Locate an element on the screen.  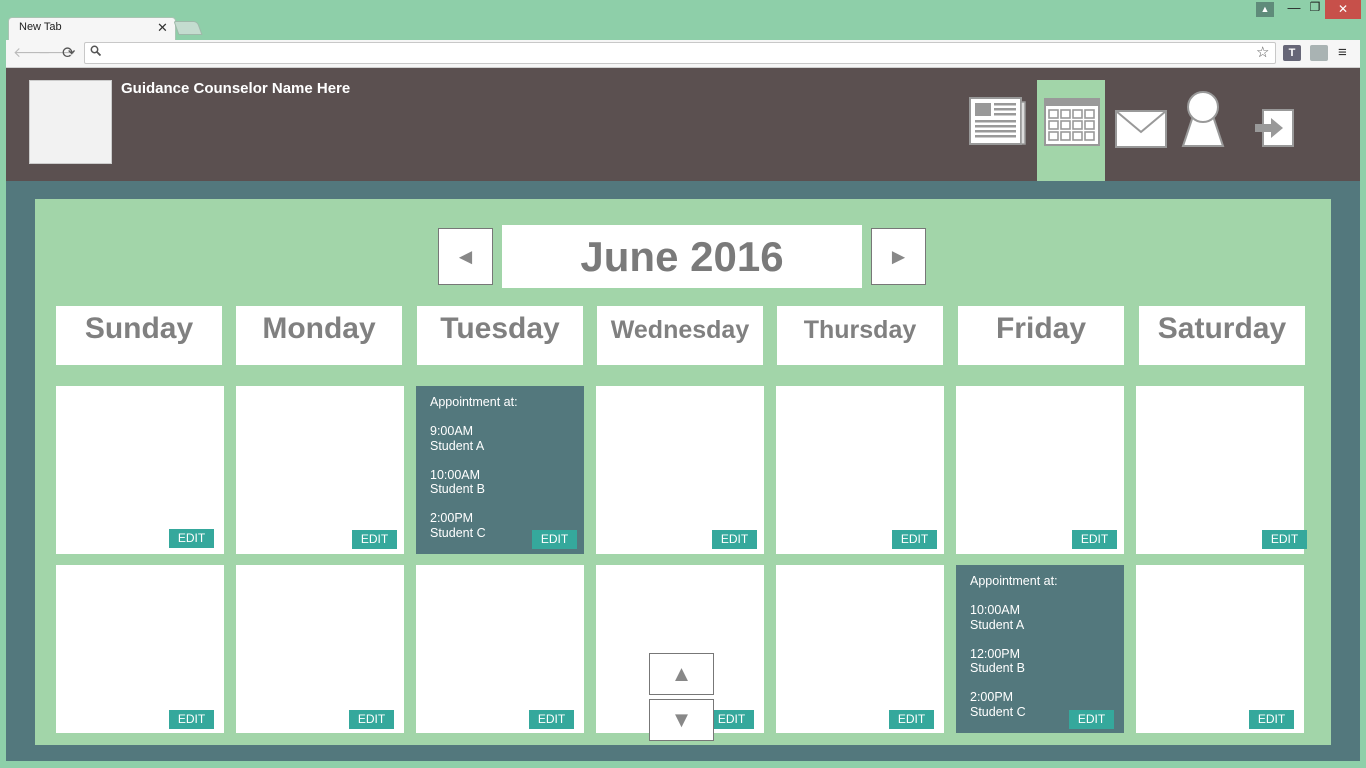
new-tab-button is located at coordinates (188, 28).